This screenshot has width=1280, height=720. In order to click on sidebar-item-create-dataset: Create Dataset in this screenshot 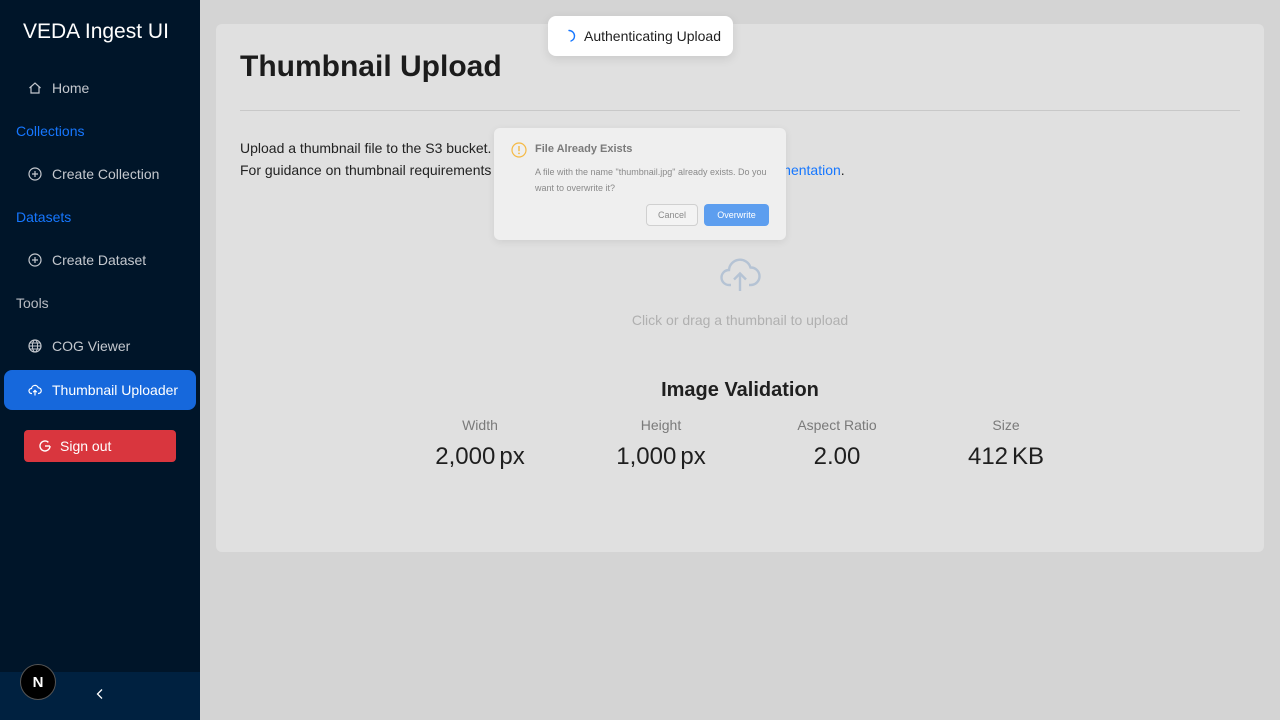, I will do `click(100, 260)`.